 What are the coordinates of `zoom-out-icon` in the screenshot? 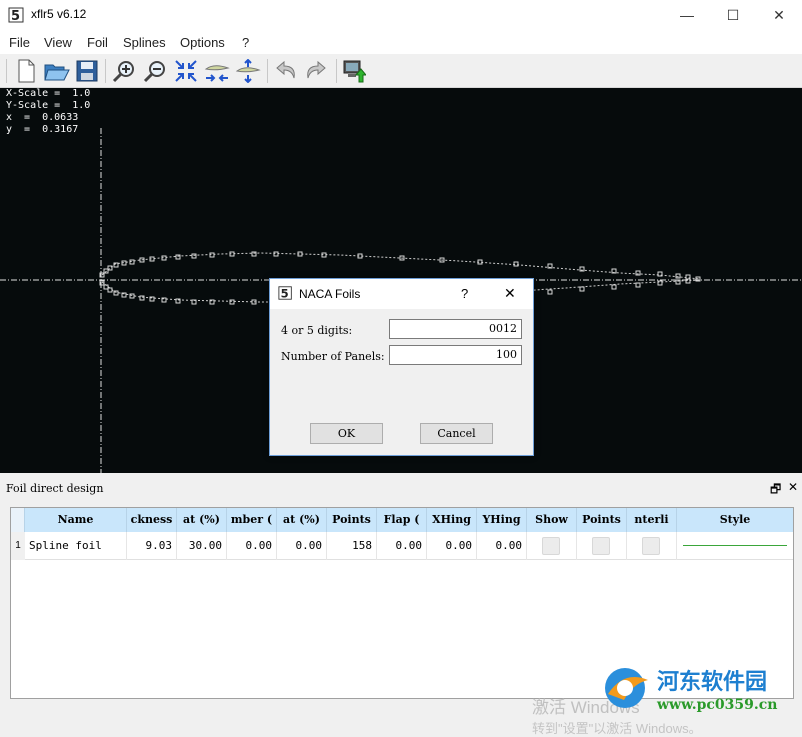 It's located at (155, 71).